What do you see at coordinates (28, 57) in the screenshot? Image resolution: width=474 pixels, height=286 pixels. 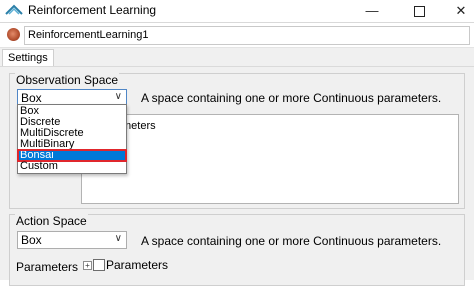 I see `tab-settings: Settings` at bounding box center [28, 57].